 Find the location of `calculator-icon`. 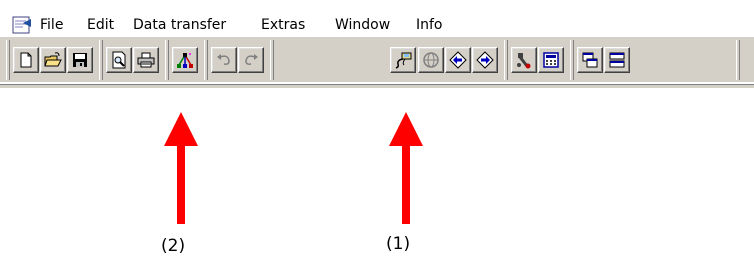

calculator-icon is located at coordinates (551, 60).